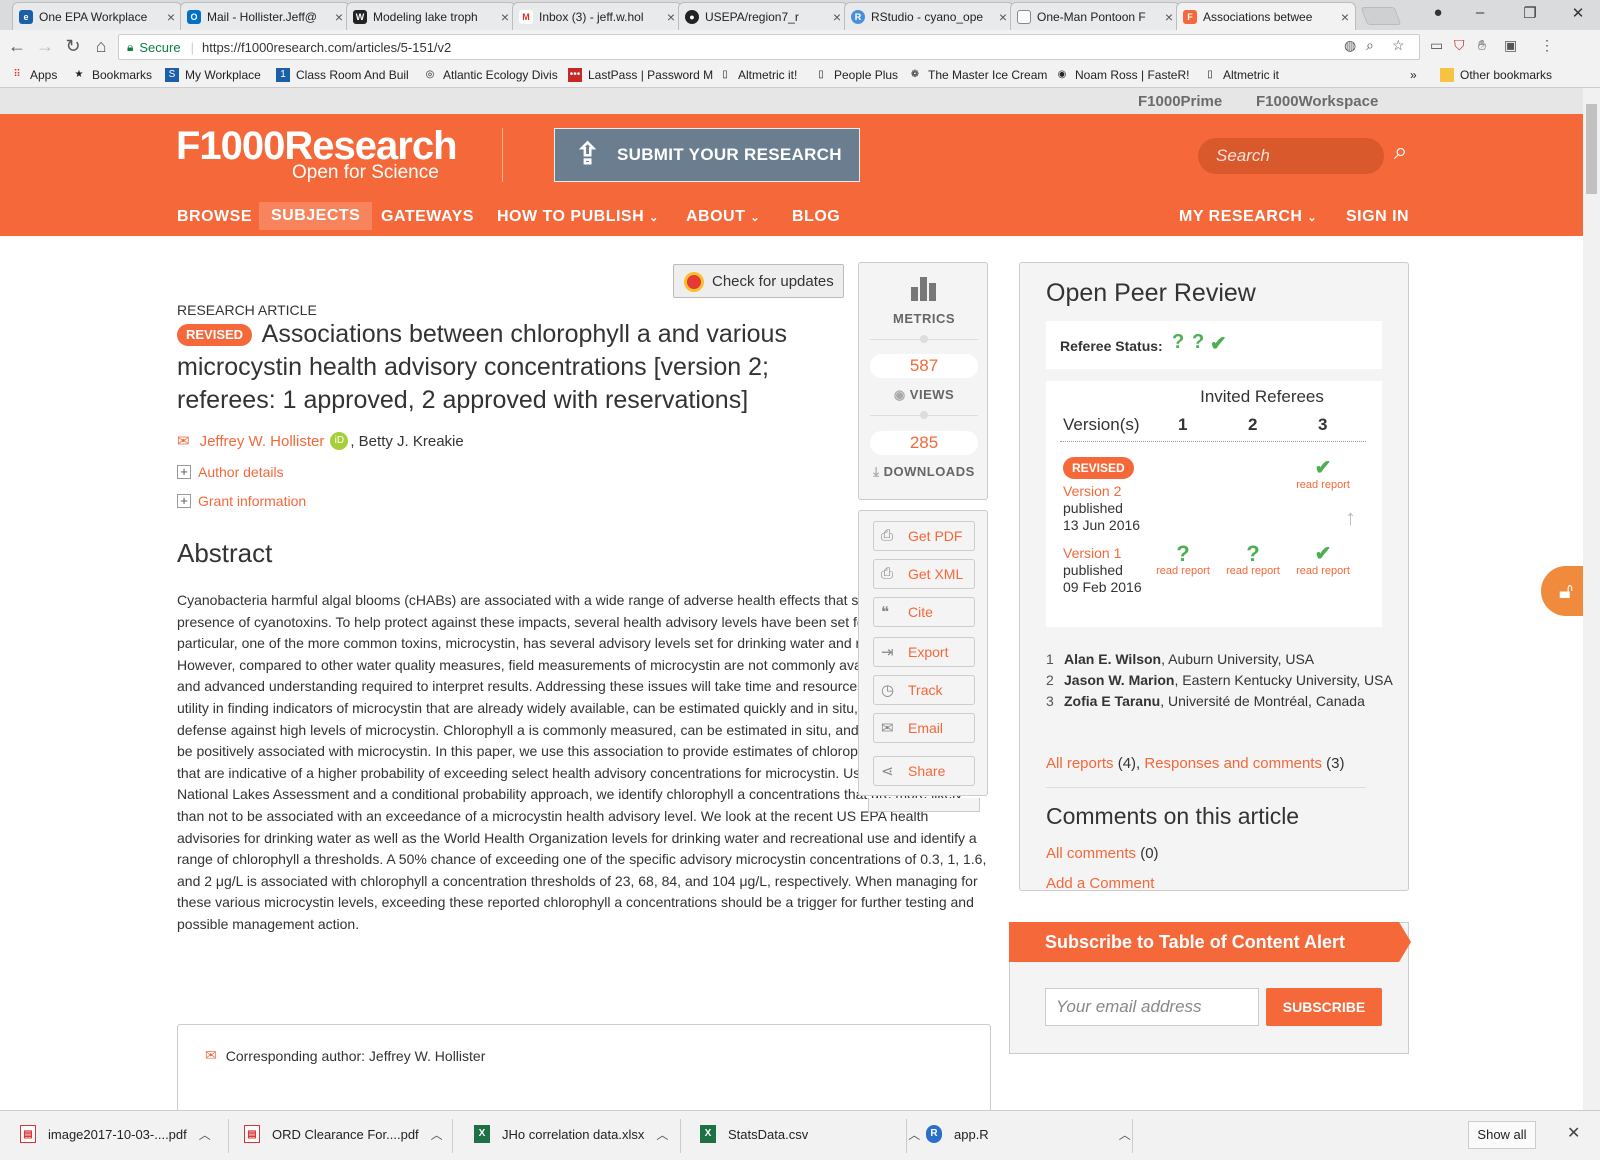 The height and width of the screenshot is (1160, 1600). What do you see at coordinates (115, 1134) in the screenshot?
I see `download-item: ▤ image2017-10-03-....pdf ︿` at bounding box center [115, 1134].